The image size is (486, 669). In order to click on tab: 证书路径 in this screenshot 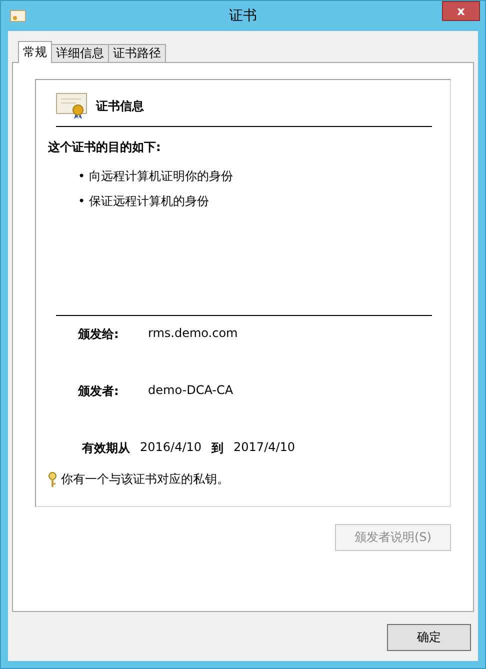, I will do `click(137, 53)`.